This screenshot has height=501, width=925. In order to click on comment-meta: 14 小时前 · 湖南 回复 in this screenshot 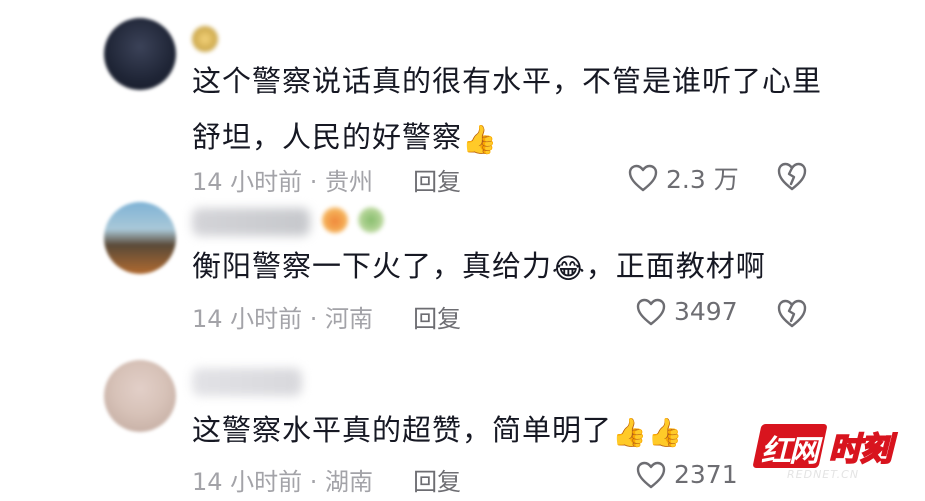, I will do `click(326, 479)`.